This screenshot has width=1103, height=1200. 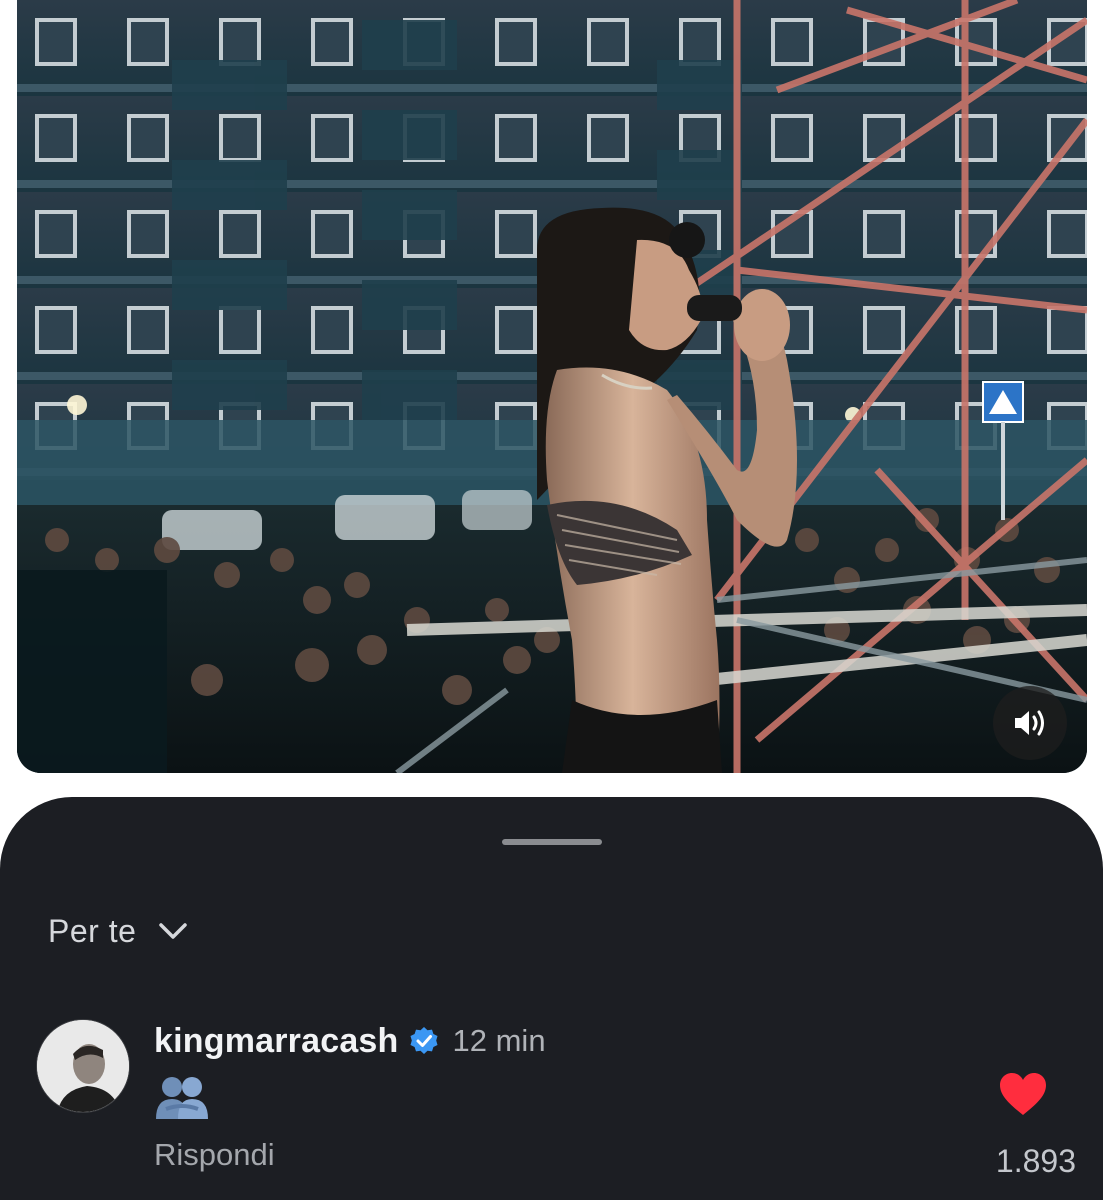 I want to click on reply-button: Rispondi, so click(x=214, y=1155).